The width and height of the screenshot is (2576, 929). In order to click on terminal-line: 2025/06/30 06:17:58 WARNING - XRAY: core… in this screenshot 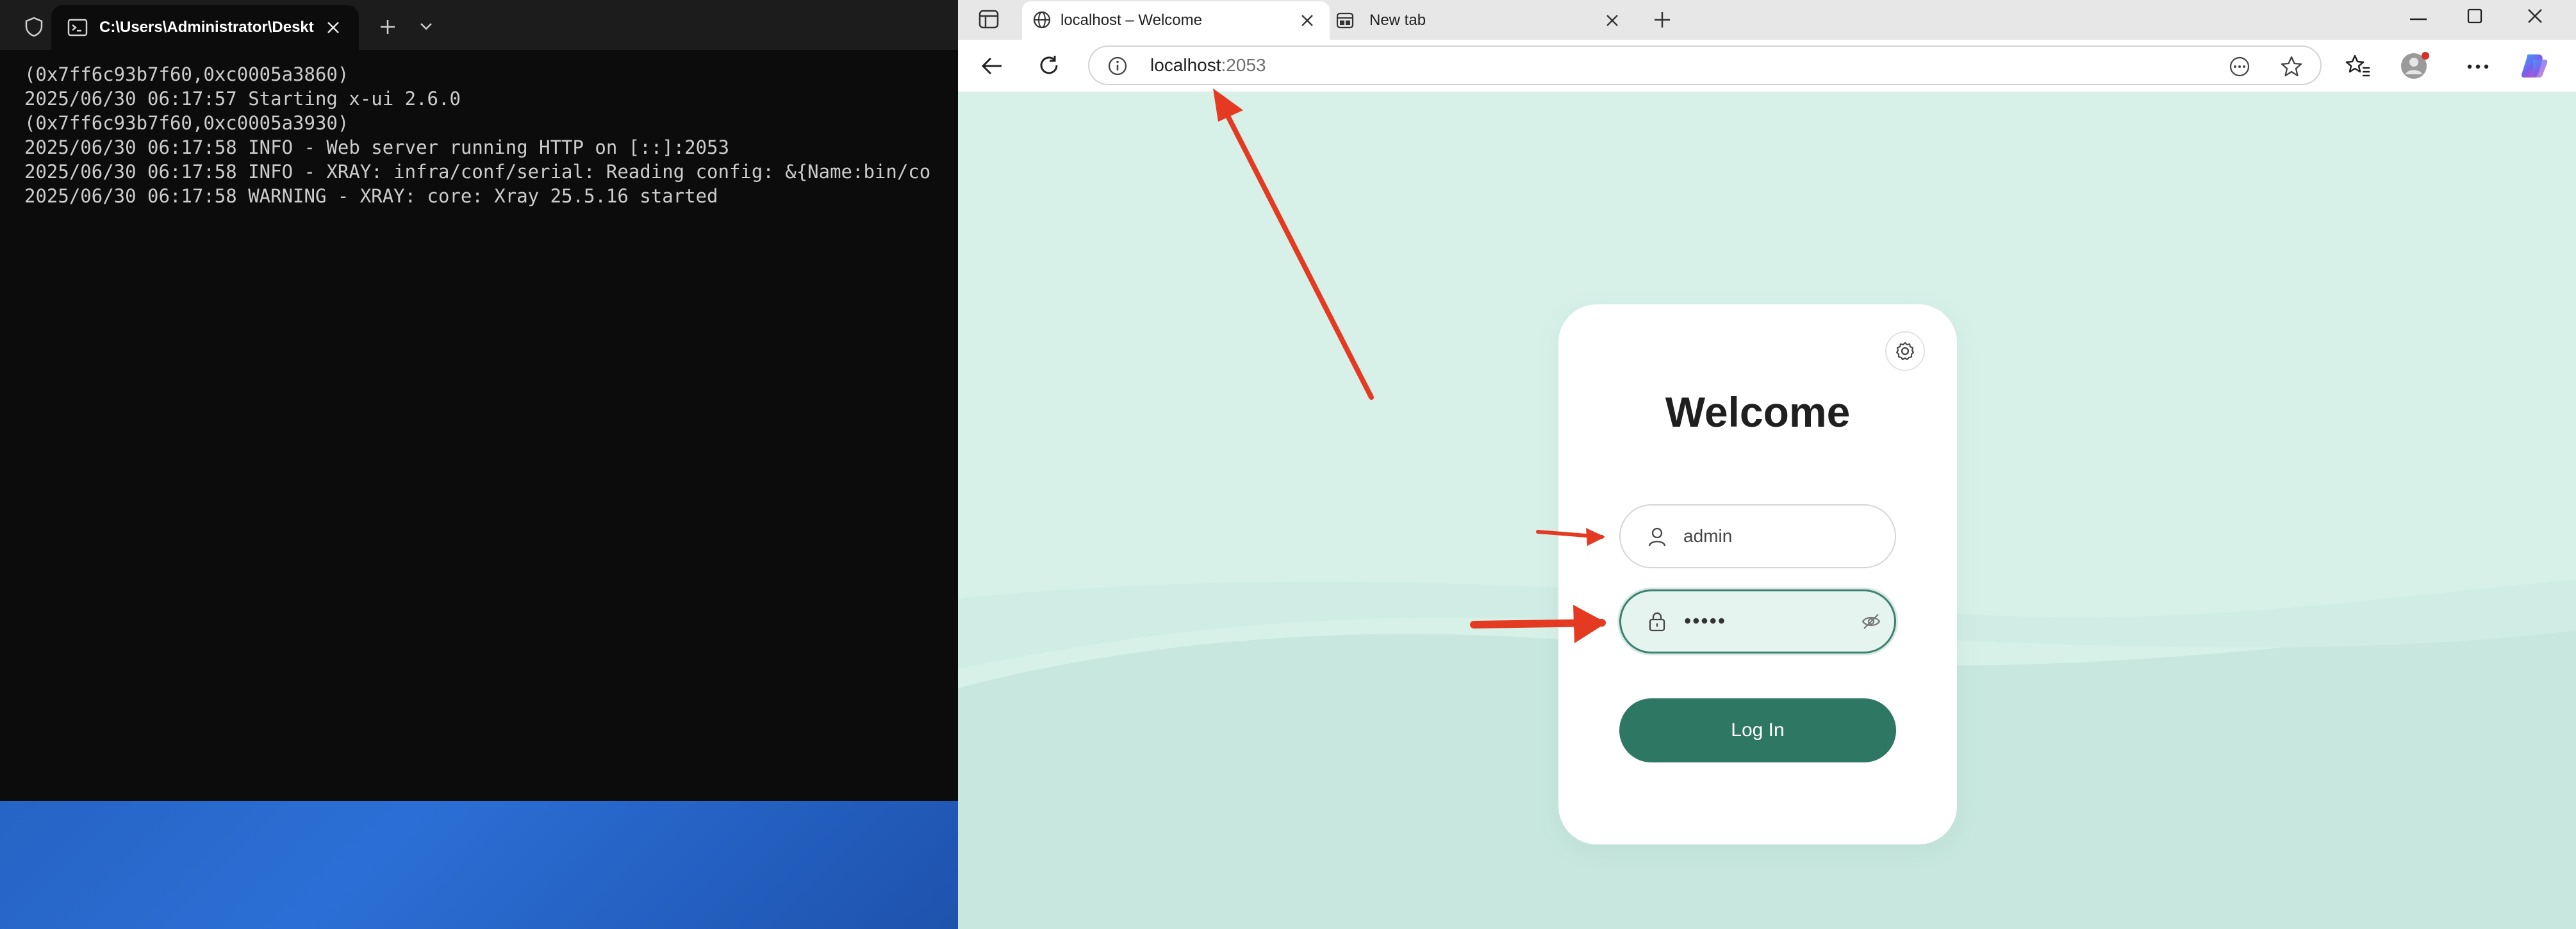, I will do `click(371, 196)`.